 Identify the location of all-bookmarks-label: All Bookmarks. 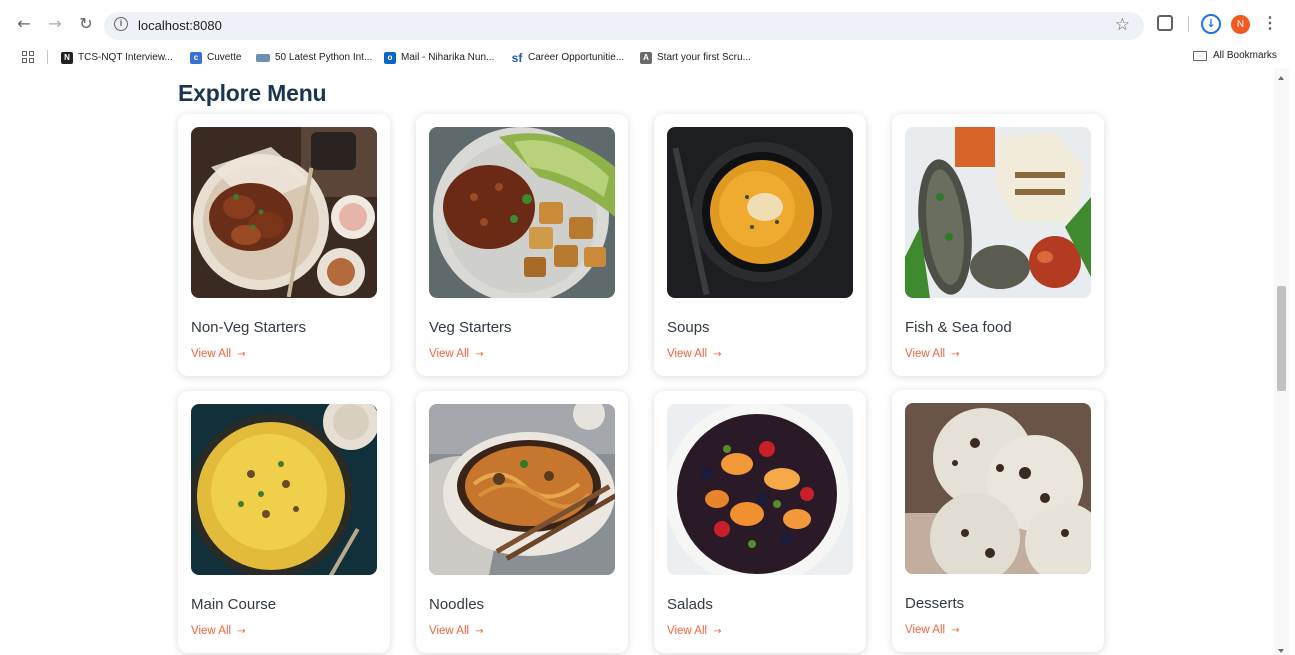
(1245, 55).